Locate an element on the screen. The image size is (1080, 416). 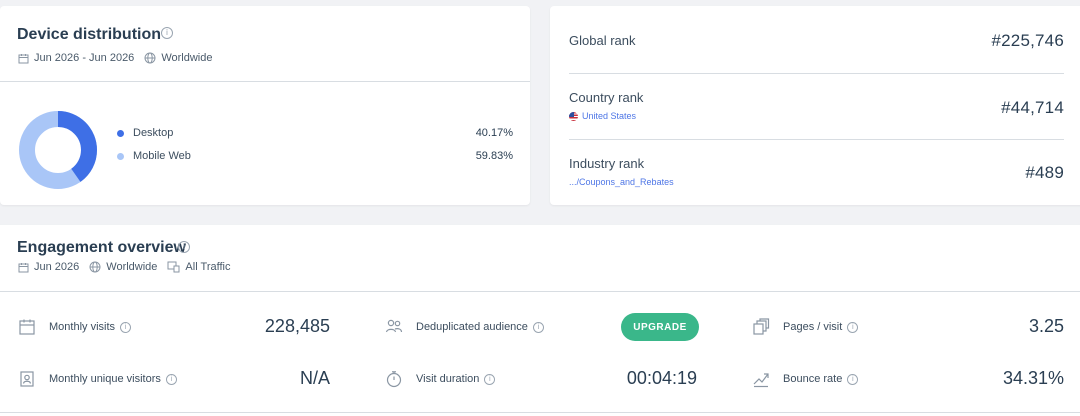
metric-deduplicated-audience: Deduplicated audience i is located at coordinates (464, 327).